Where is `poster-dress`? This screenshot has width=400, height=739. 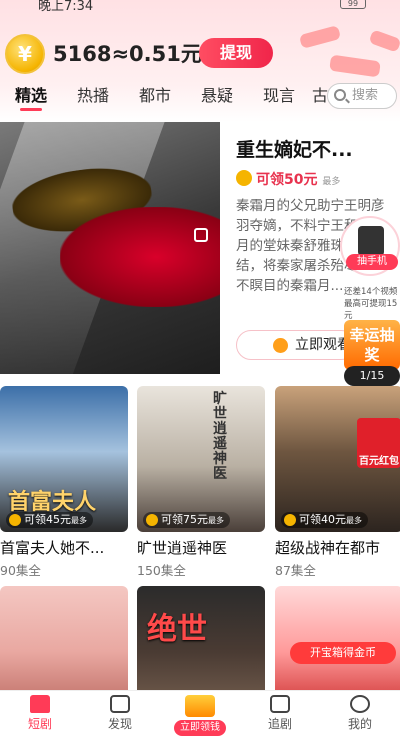
poster-dress is located at coordinates (140, 257).